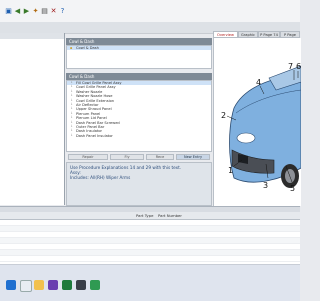 The width and height of the screenshot is (320, 301). I want to click on app-icon, so click(53, 285).